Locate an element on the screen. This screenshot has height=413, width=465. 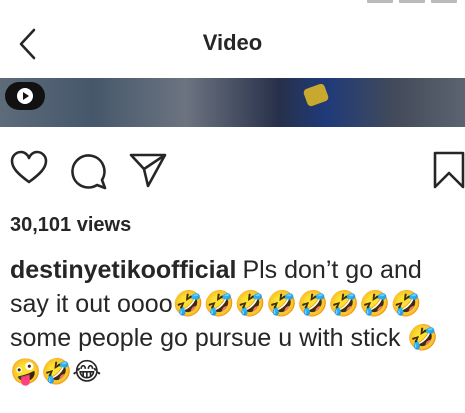
status-bar is located at coordinates (232, 4).